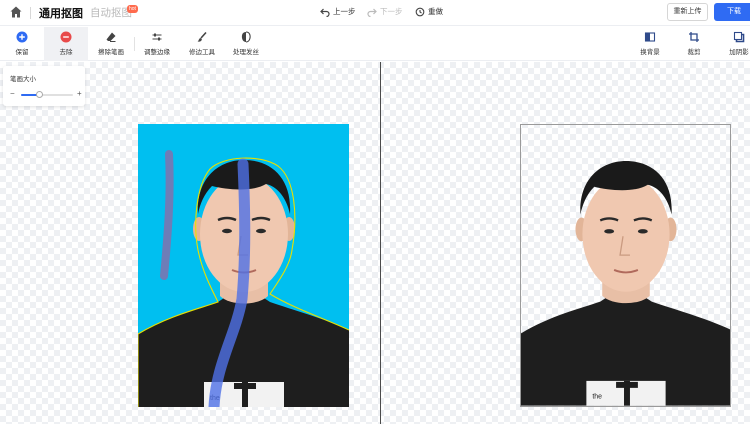 The image size is (750, 424). What do you see at coordinates (420, 11) in the screenshot?
I see `history-icon` at bounding box center [420, 11].